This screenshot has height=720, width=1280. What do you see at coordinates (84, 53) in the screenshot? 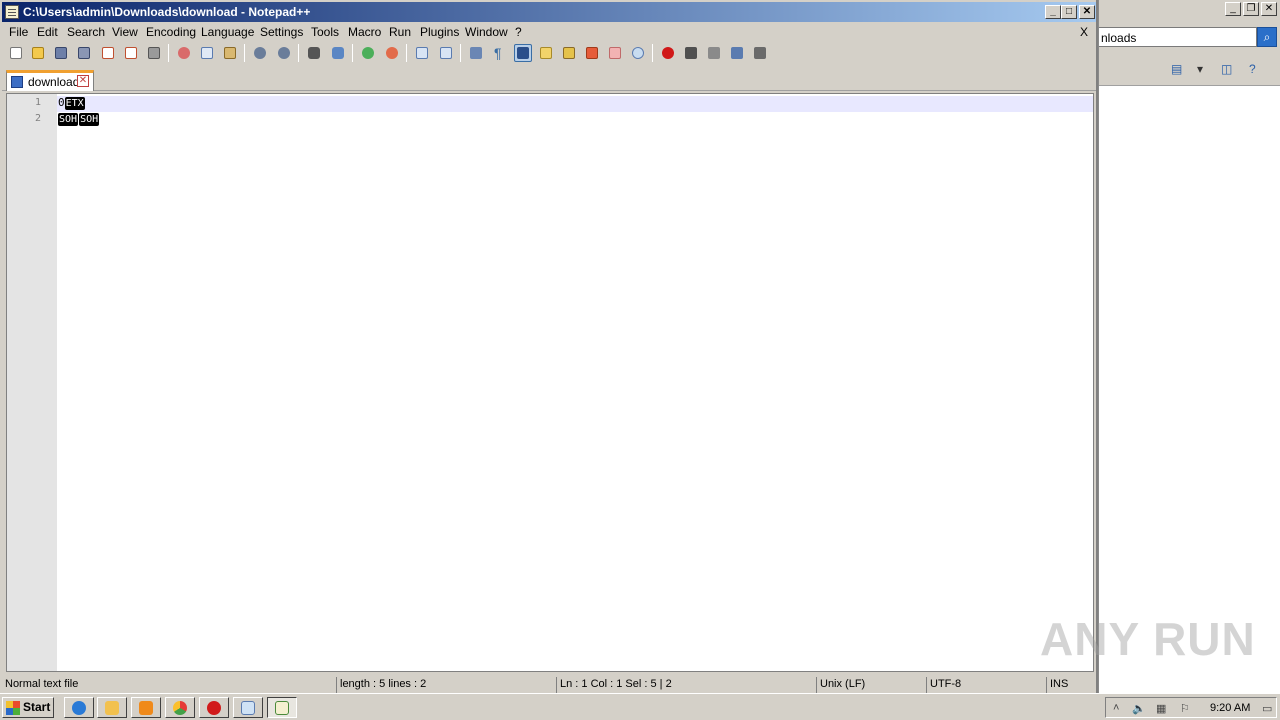
I see `save-all-icon` at bounding box center [84, 53].